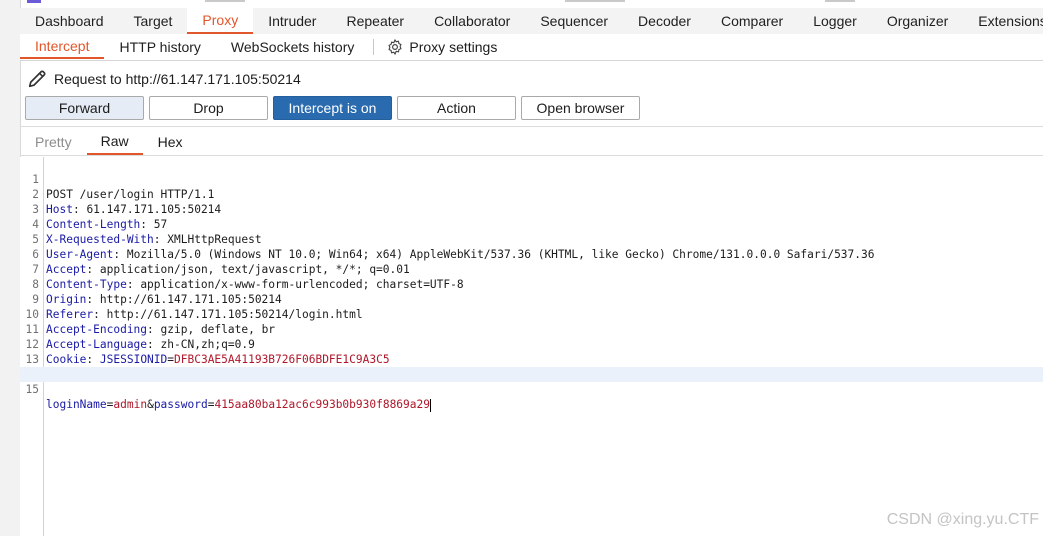 This screenshot has width=1043, height=536. I want to click on tab-repeater: Repeater, so click(375, 21).